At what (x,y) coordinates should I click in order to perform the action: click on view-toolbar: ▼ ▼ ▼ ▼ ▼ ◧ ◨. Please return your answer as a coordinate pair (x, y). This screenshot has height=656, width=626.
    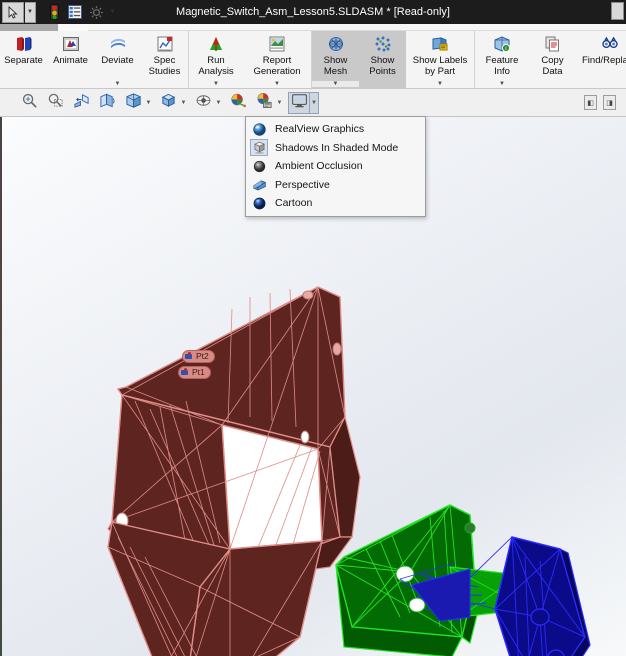
    Looking at the image, I should click on (313, 103).